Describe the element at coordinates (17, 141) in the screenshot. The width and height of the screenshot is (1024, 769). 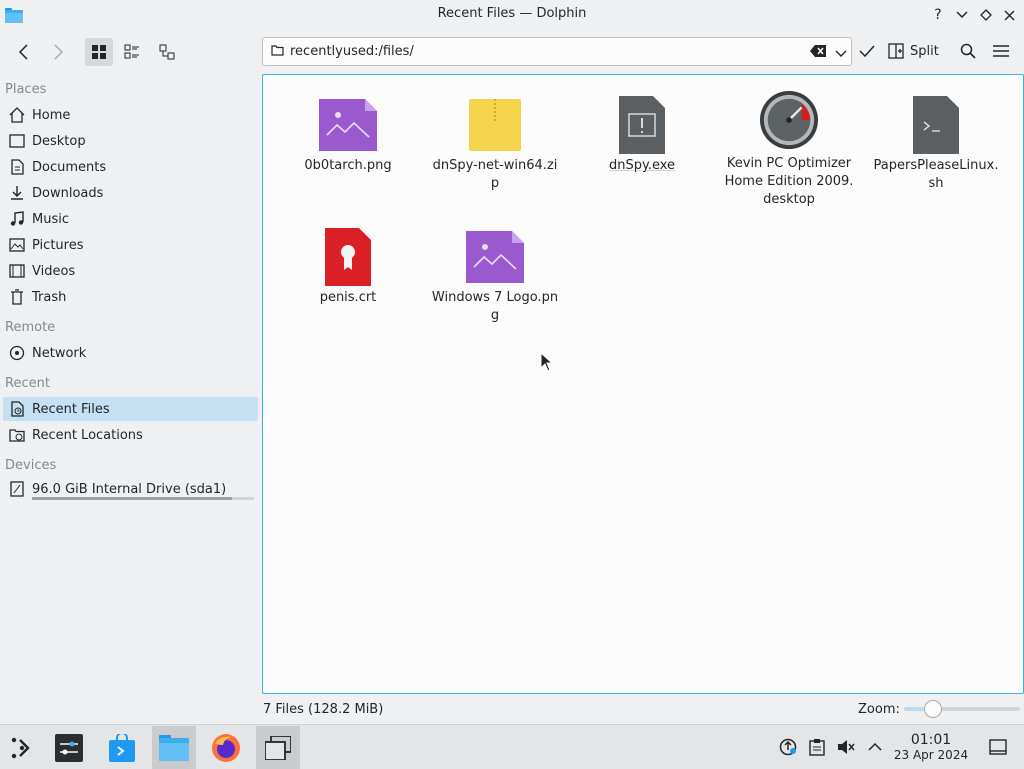
I see `desktop-icon` at that location.